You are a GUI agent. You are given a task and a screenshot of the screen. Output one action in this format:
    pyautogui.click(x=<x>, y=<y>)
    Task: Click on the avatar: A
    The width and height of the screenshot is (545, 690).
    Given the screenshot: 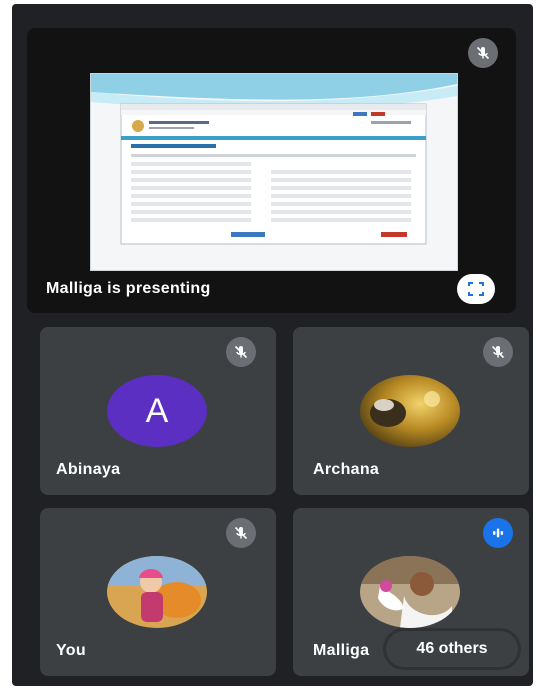 What is the action you would take?
    pyautogui.click(x=157, y=411)
    